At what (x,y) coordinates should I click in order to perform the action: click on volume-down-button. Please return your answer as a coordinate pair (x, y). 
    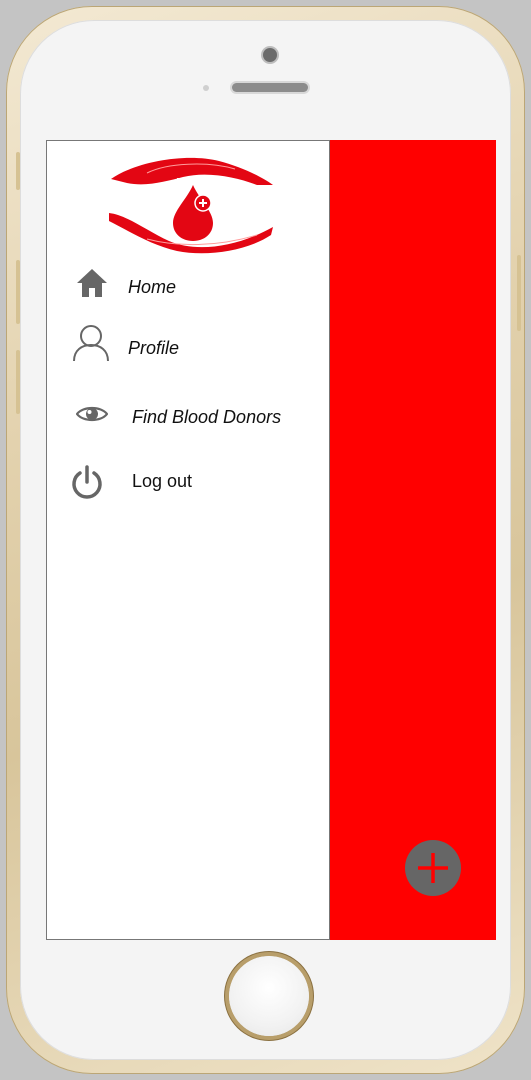
    Looking at the image, I should click on (18, 382).